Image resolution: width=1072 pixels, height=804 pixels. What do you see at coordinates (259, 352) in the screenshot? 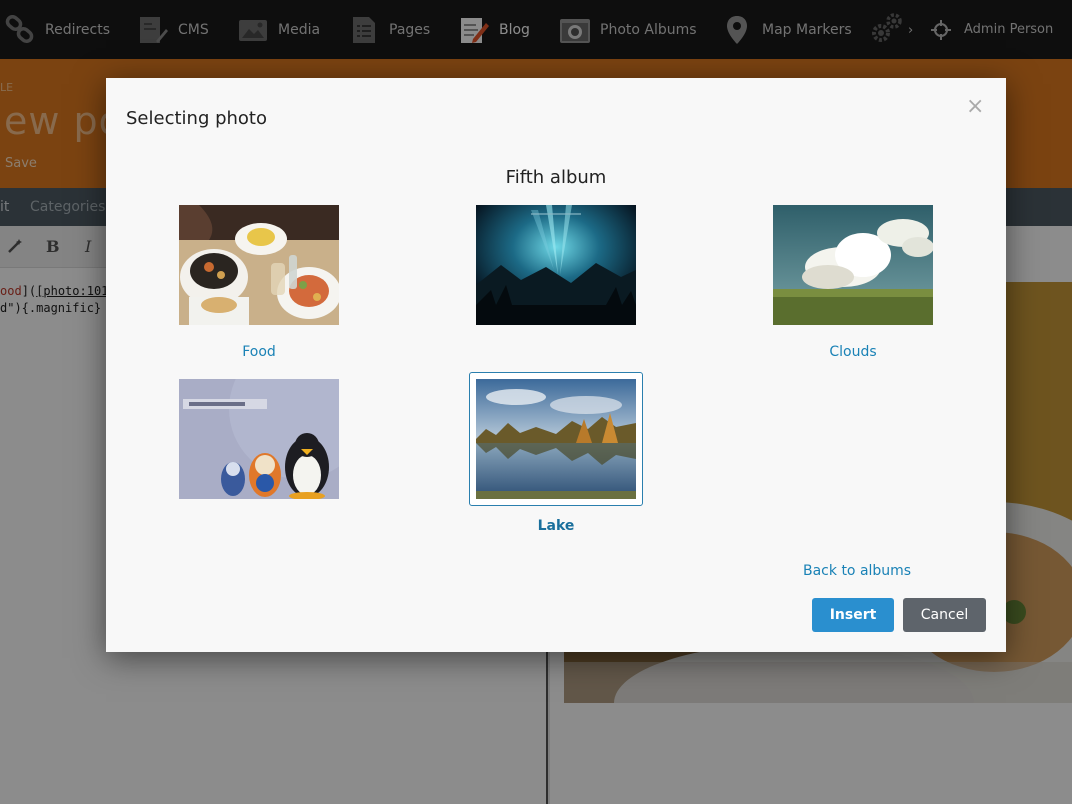
I see `photo-label: Food` at bounding box center [259, 352].